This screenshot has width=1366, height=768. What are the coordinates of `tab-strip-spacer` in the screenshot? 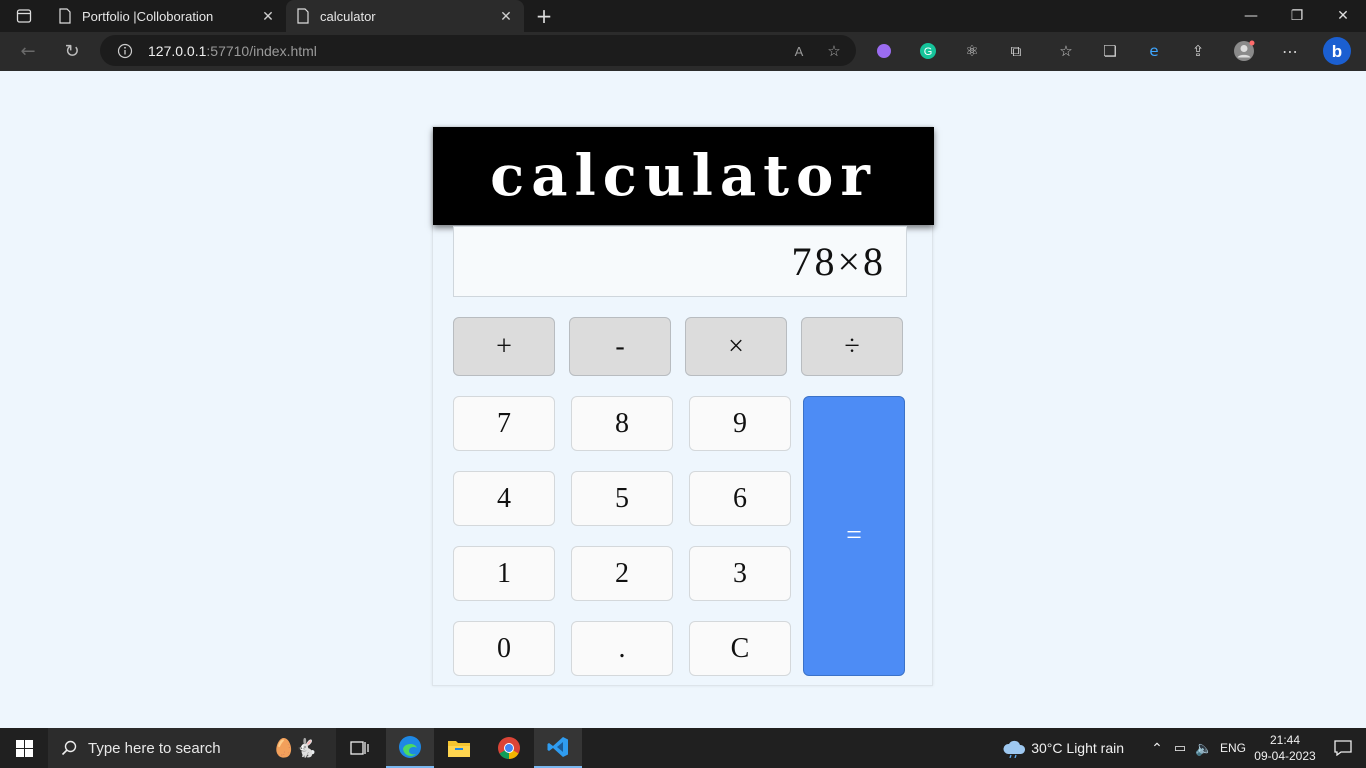 It's located at (896, 16).